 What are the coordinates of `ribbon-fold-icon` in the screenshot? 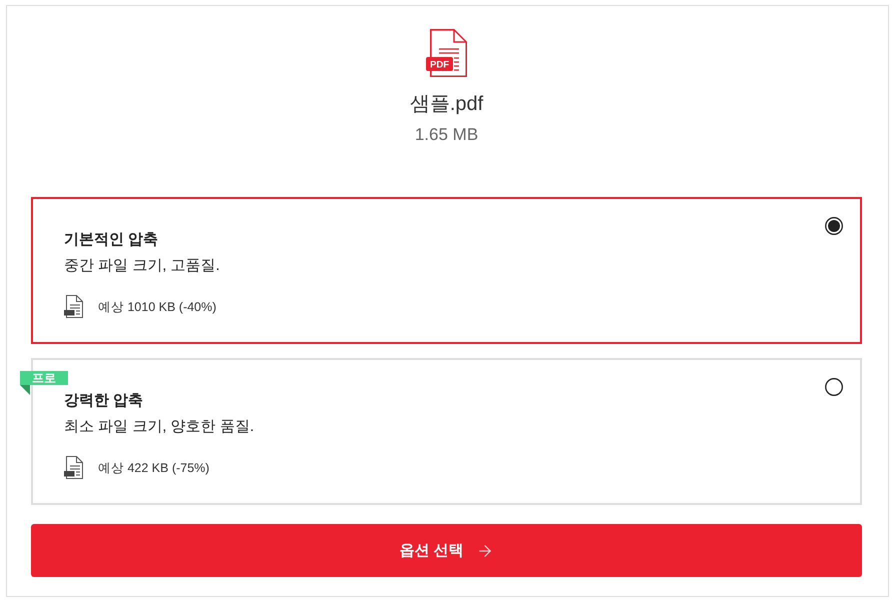 It's located at (25, 390).